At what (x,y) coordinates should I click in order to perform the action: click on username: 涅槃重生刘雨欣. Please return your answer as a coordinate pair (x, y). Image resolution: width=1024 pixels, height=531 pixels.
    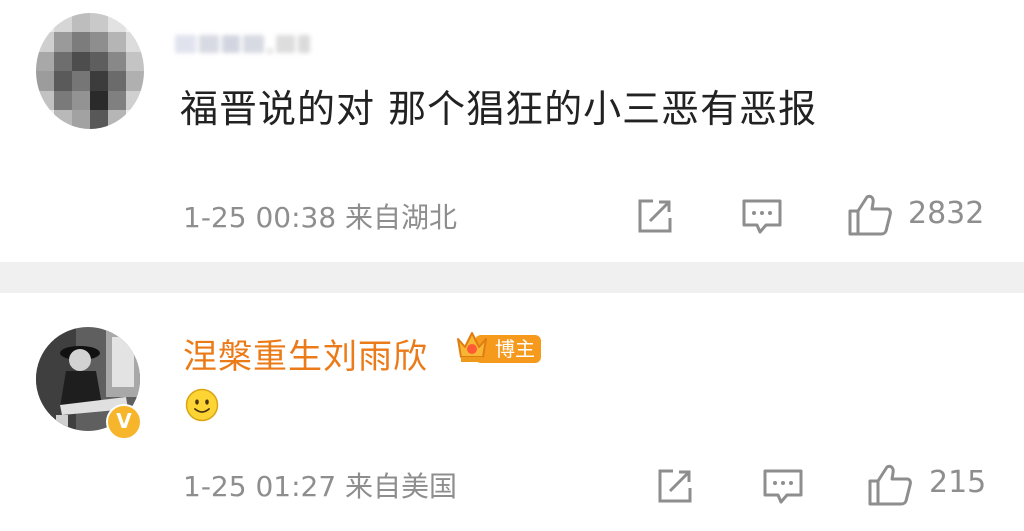
    Looking at the image, I should click on (305, 353).